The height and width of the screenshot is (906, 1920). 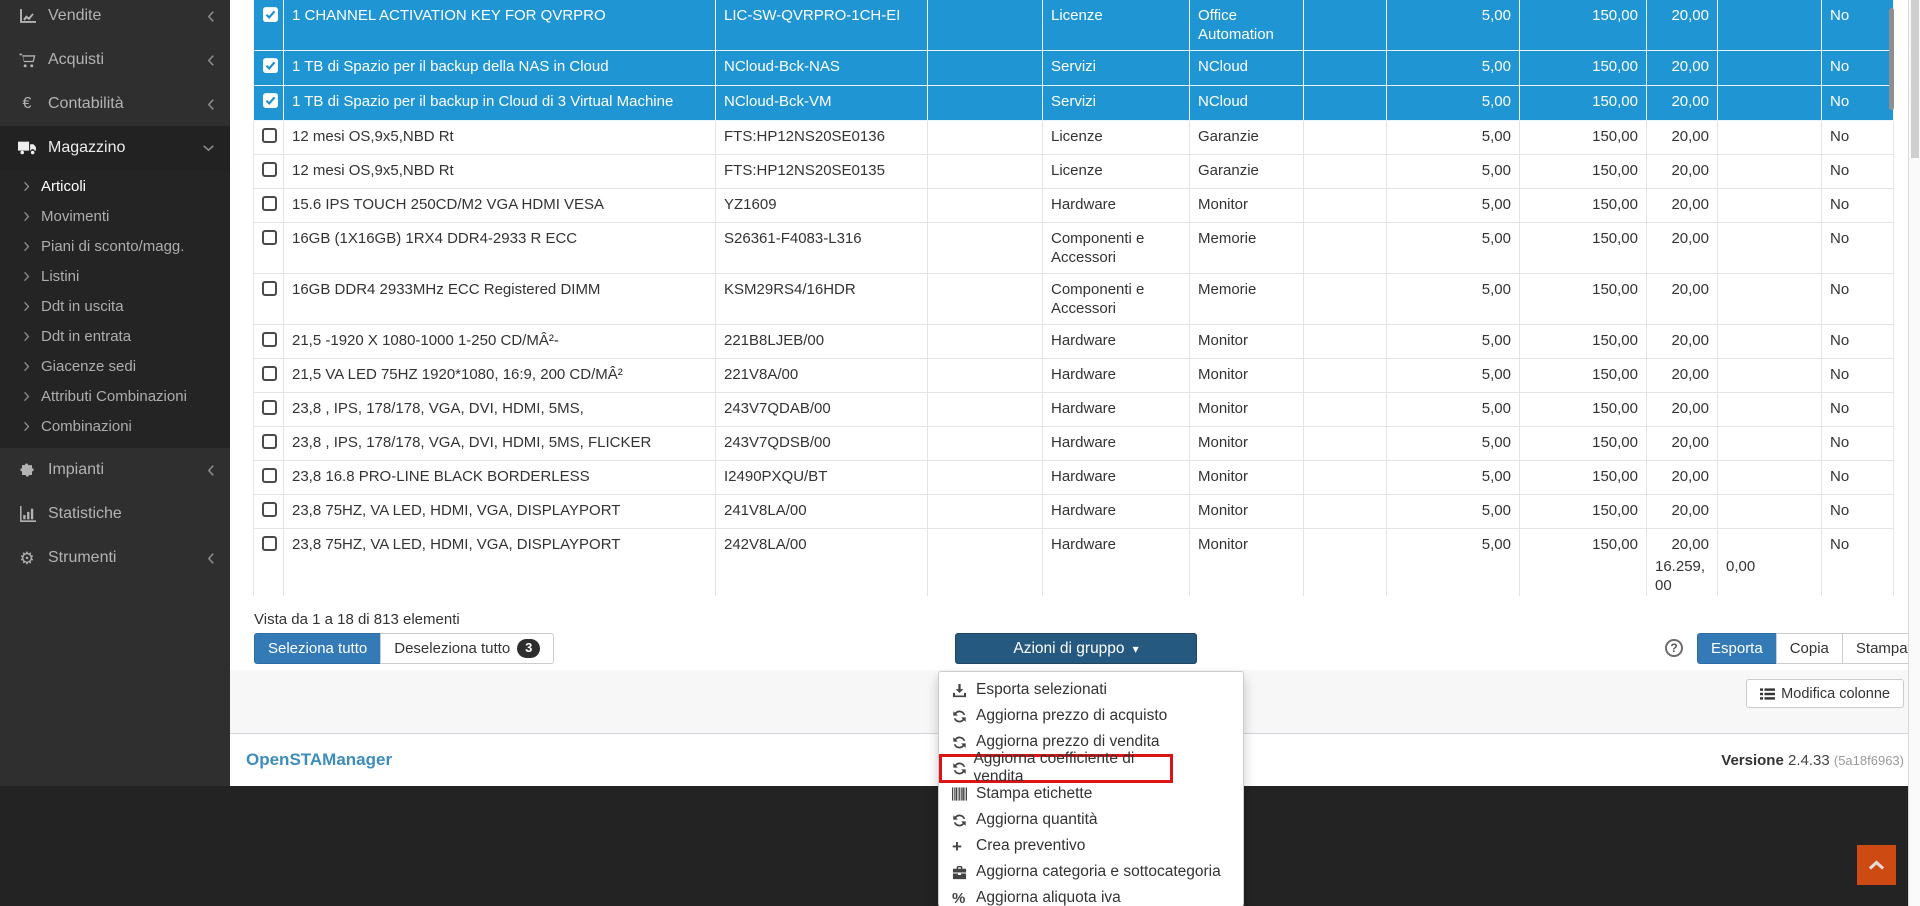 What do you see at coordinates (115, 276) in the screenshot?
I see `sidebar-item-listini: Listini` at bounding box center [115, 276].